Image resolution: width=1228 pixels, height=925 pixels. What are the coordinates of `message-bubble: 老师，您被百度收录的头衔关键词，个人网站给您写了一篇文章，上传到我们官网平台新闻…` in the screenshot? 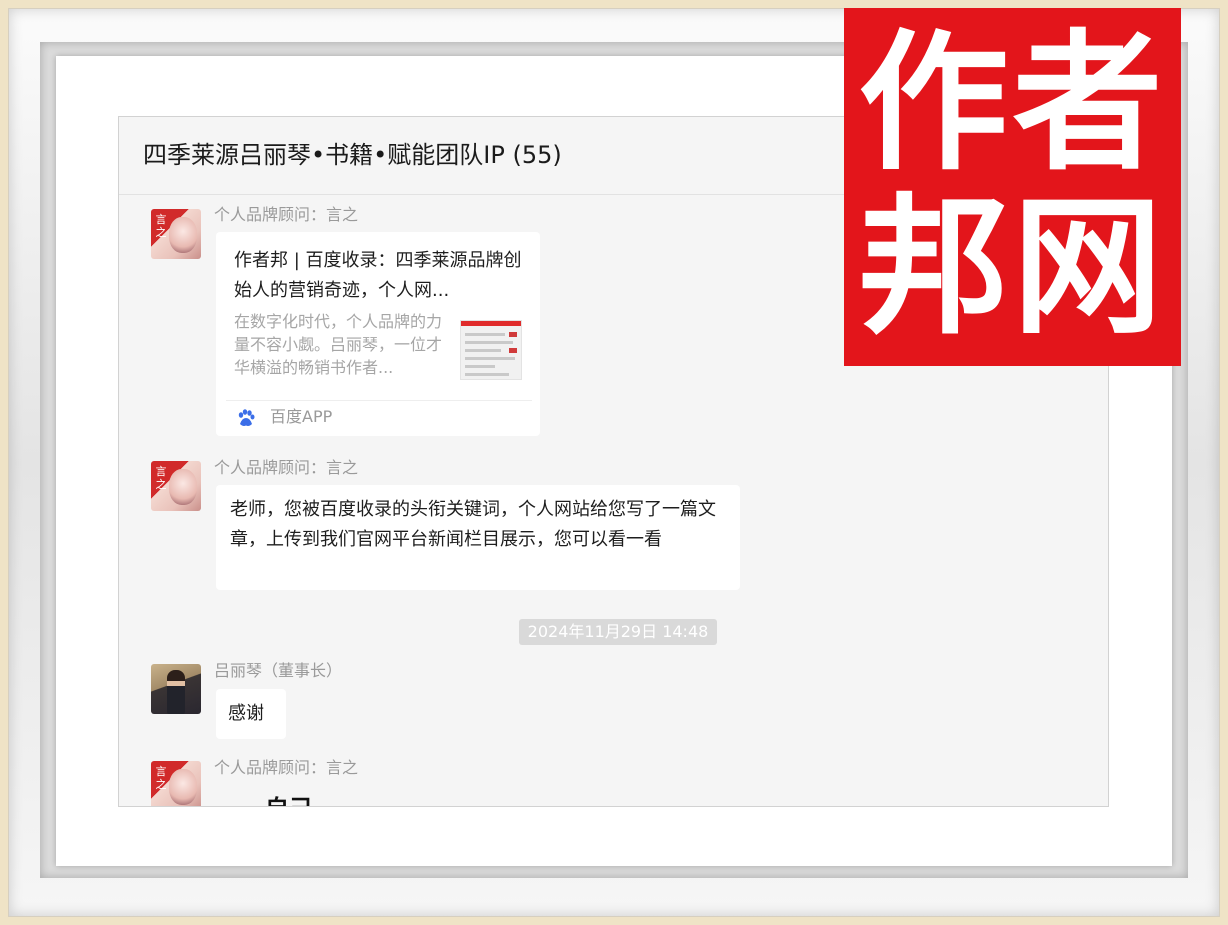 It's located at (478, 537).